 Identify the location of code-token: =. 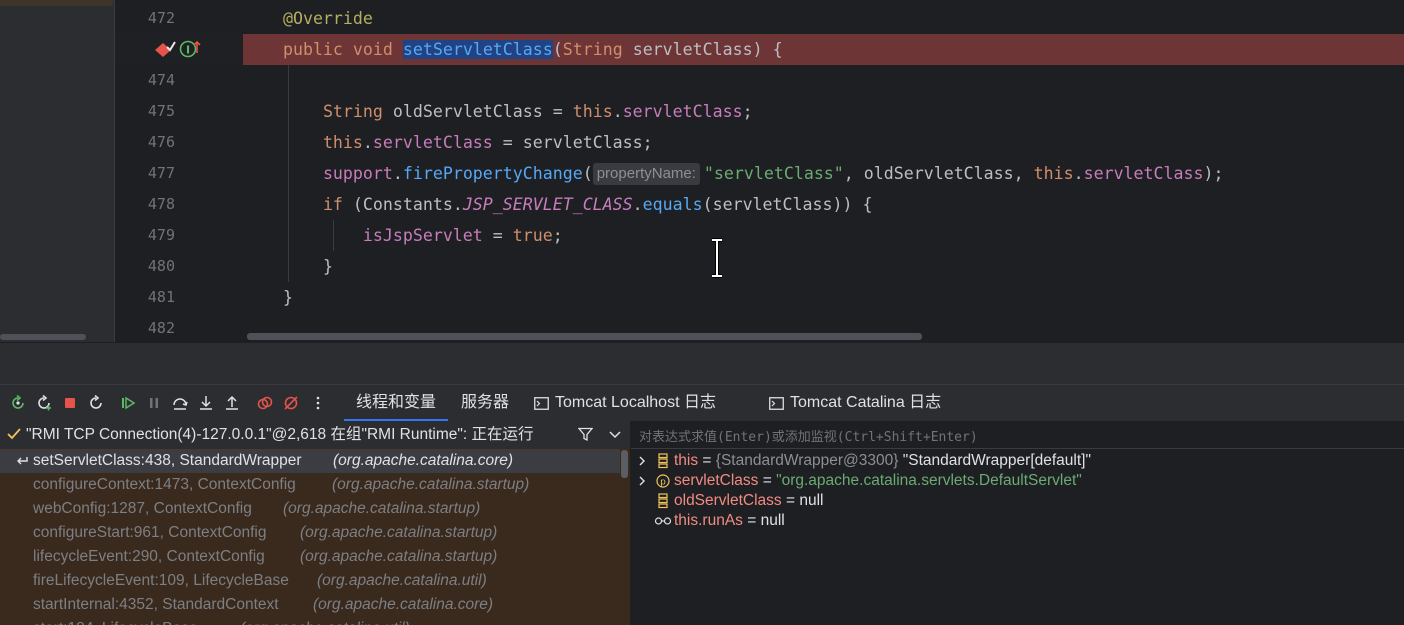
(497, 235).